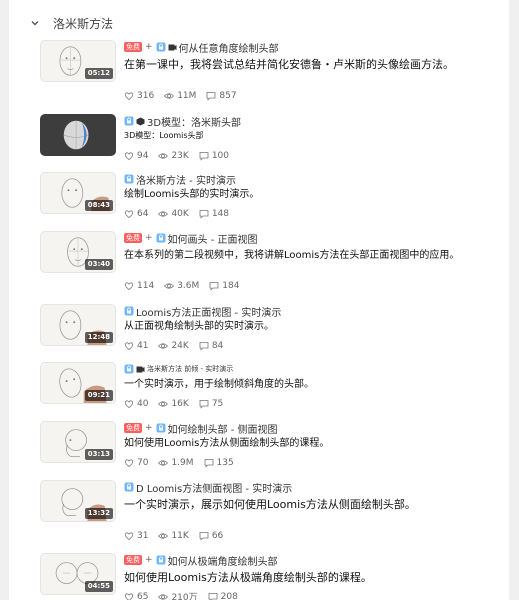  I want to click on comment-count: 135, so click(225, 463).